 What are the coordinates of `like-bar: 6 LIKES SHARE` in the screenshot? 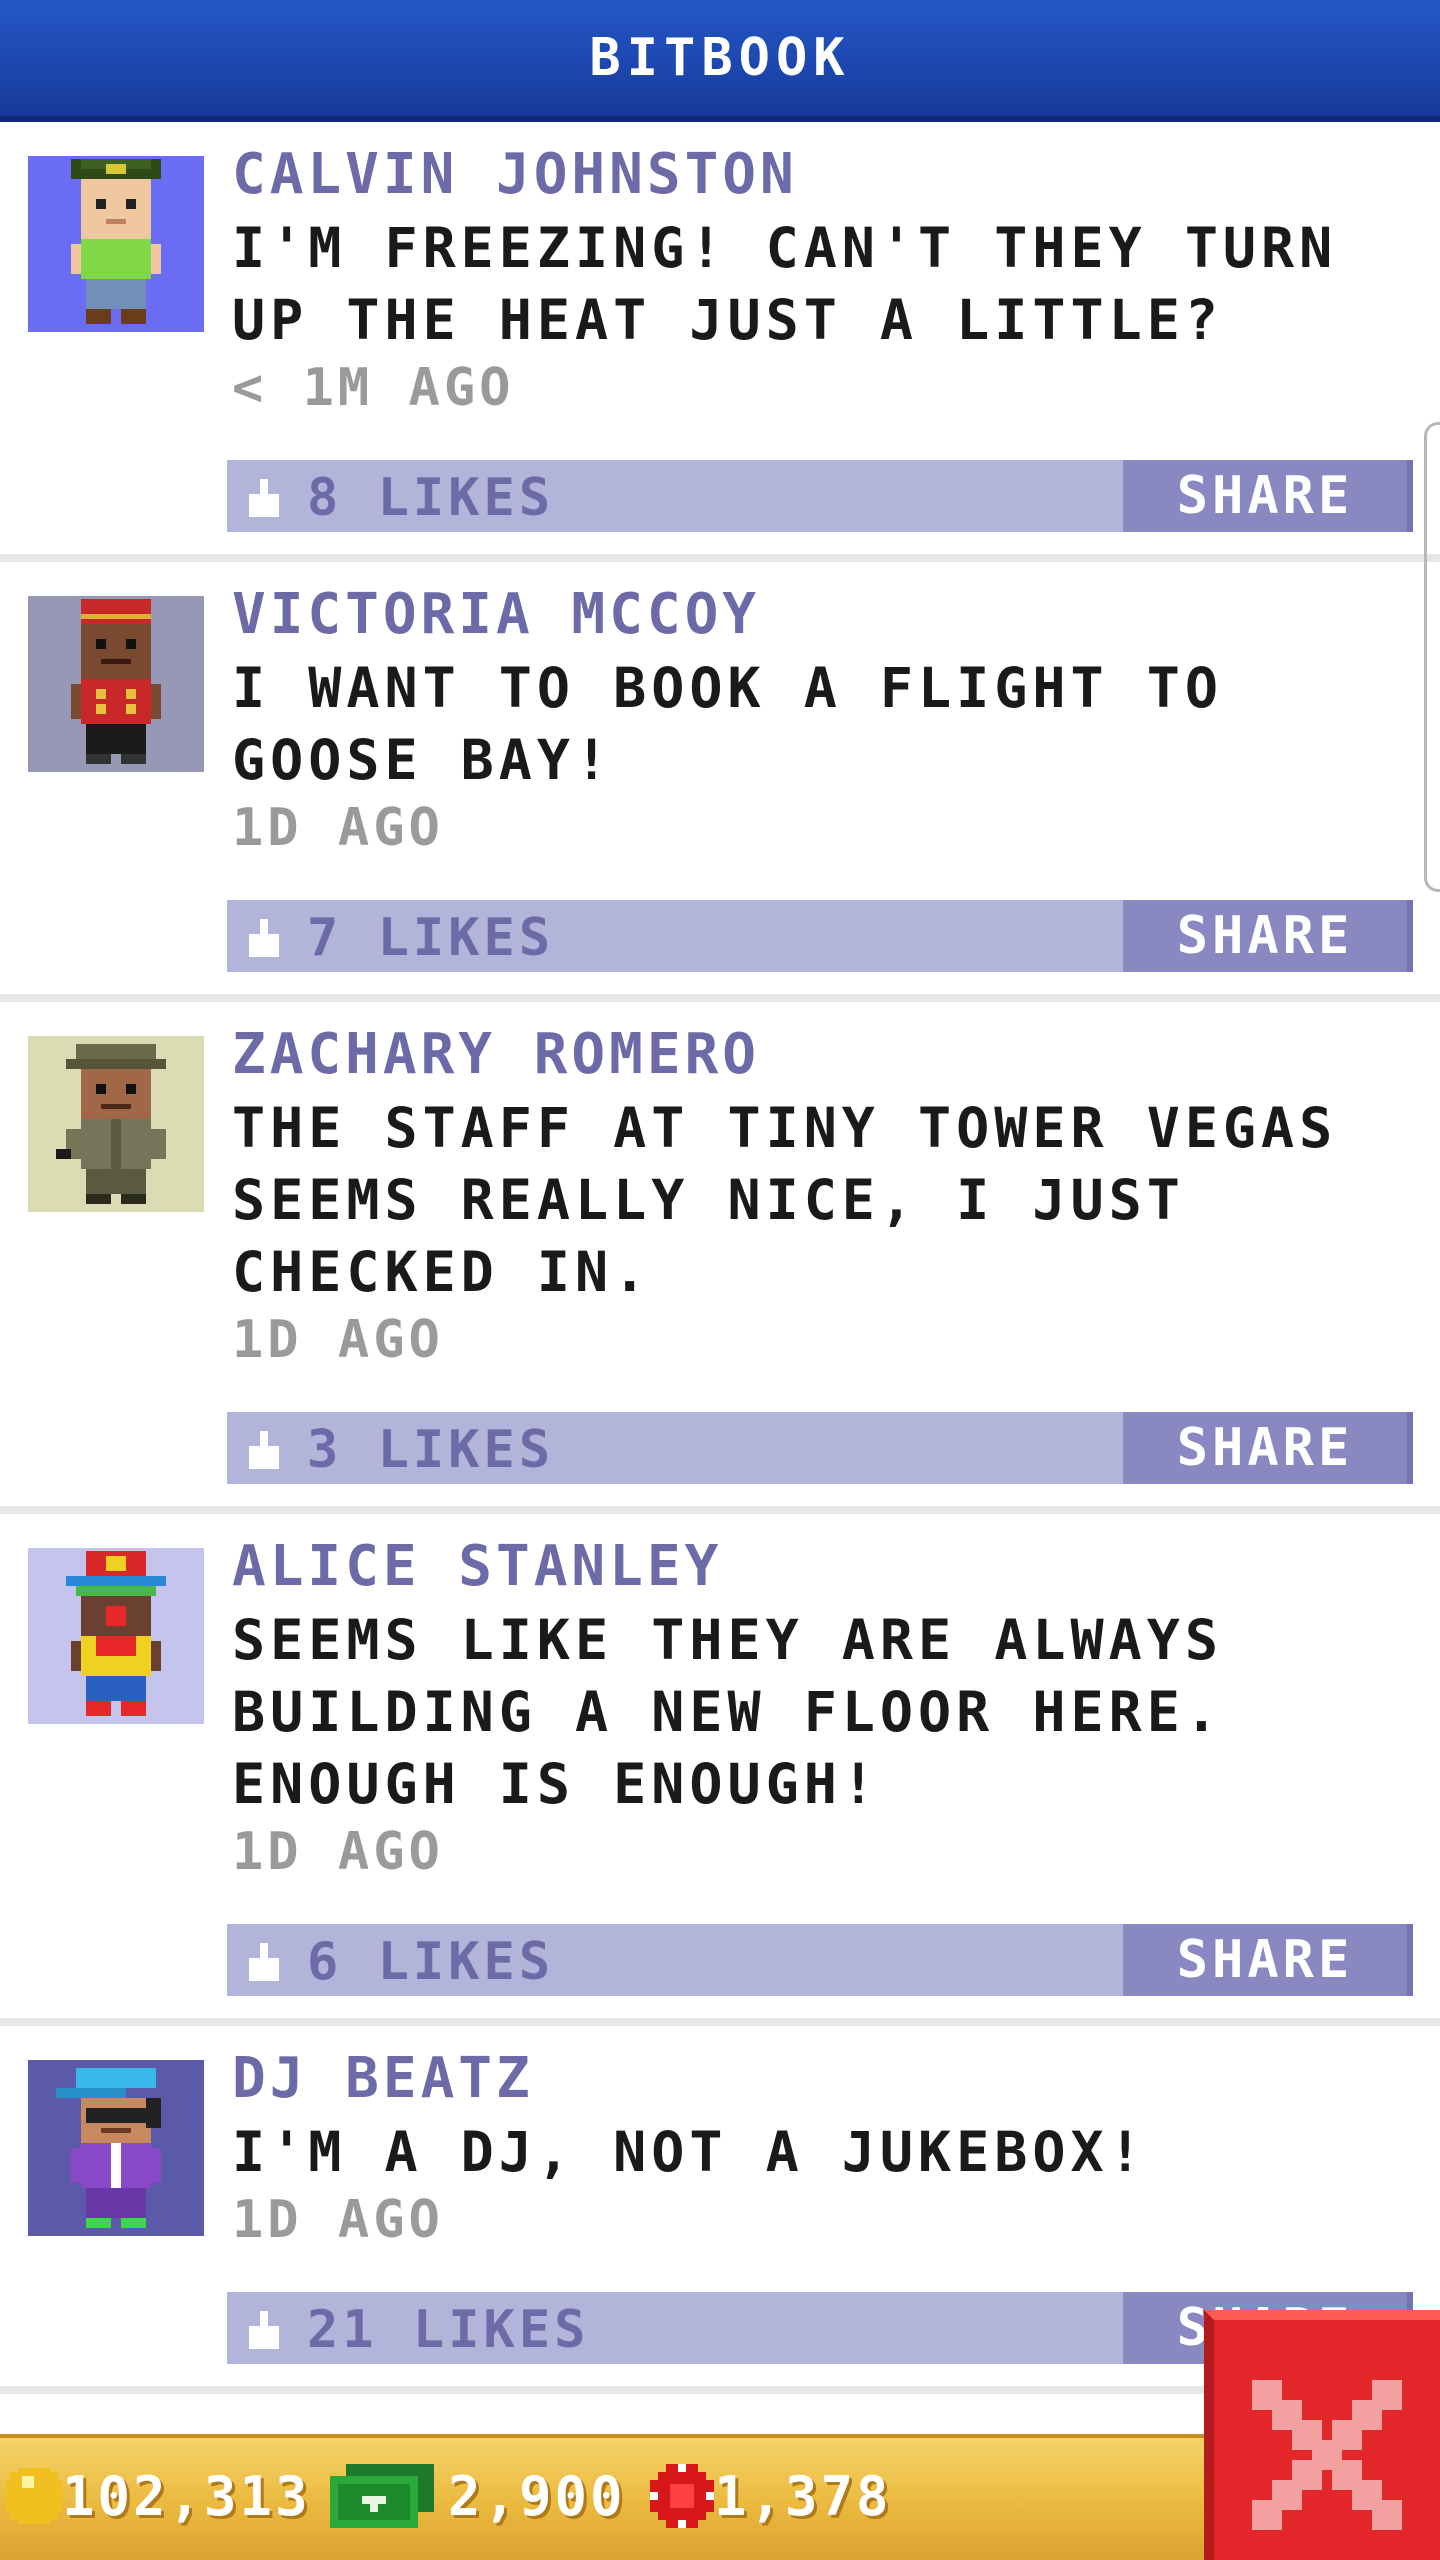 It's located at (820, 1960).